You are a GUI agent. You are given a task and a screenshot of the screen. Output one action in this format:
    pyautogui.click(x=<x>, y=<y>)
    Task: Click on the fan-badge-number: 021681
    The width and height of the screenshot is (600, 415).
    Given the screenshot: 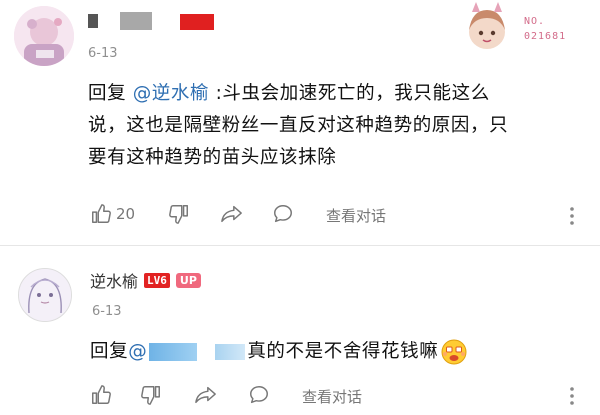 What is the action you would take?
    pyautogui.click(x=545, y=36)
    